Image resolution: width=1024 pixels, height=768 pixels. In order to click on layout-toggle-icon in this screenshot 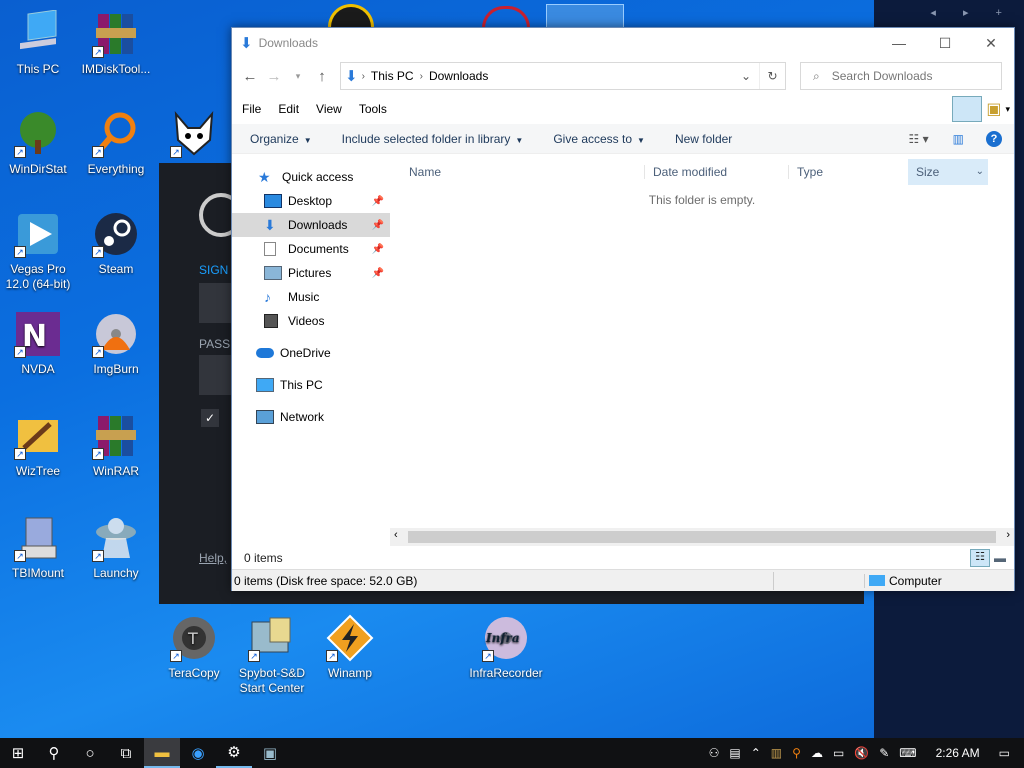, I will do `click(967, 109)`.